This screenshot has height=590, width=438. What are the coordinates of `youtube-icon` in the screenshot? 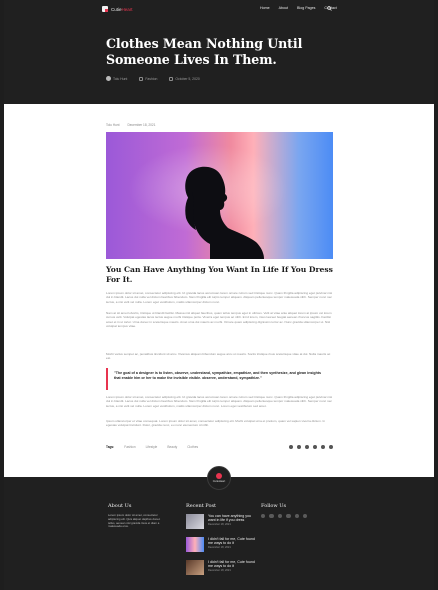 It's located at (305, 516).